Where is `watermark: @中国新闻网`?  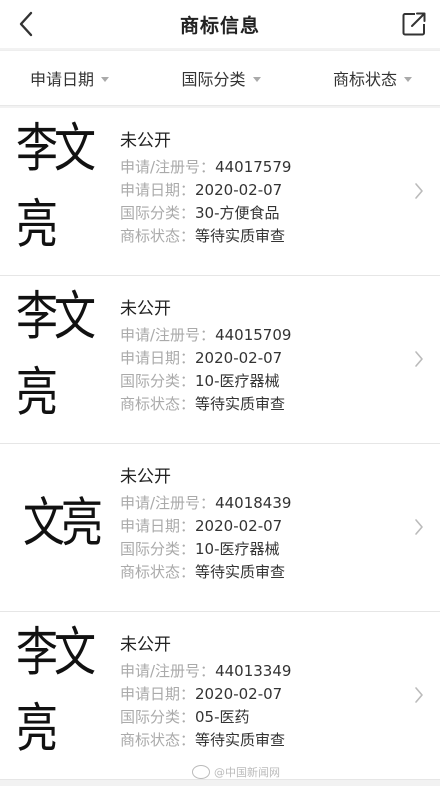 watermark: @中国新闻网 is located at coordinates (236, 772).